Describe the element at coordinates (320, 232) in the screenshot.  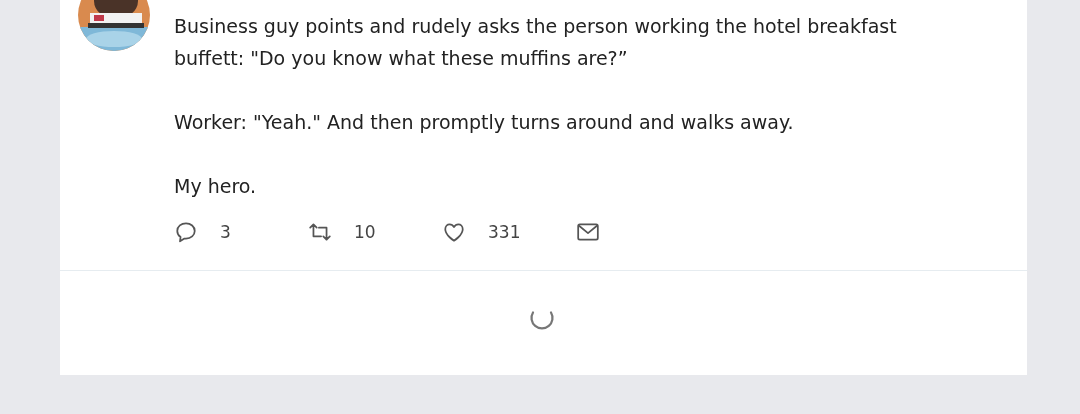
I see `retweet-icon` at that location.